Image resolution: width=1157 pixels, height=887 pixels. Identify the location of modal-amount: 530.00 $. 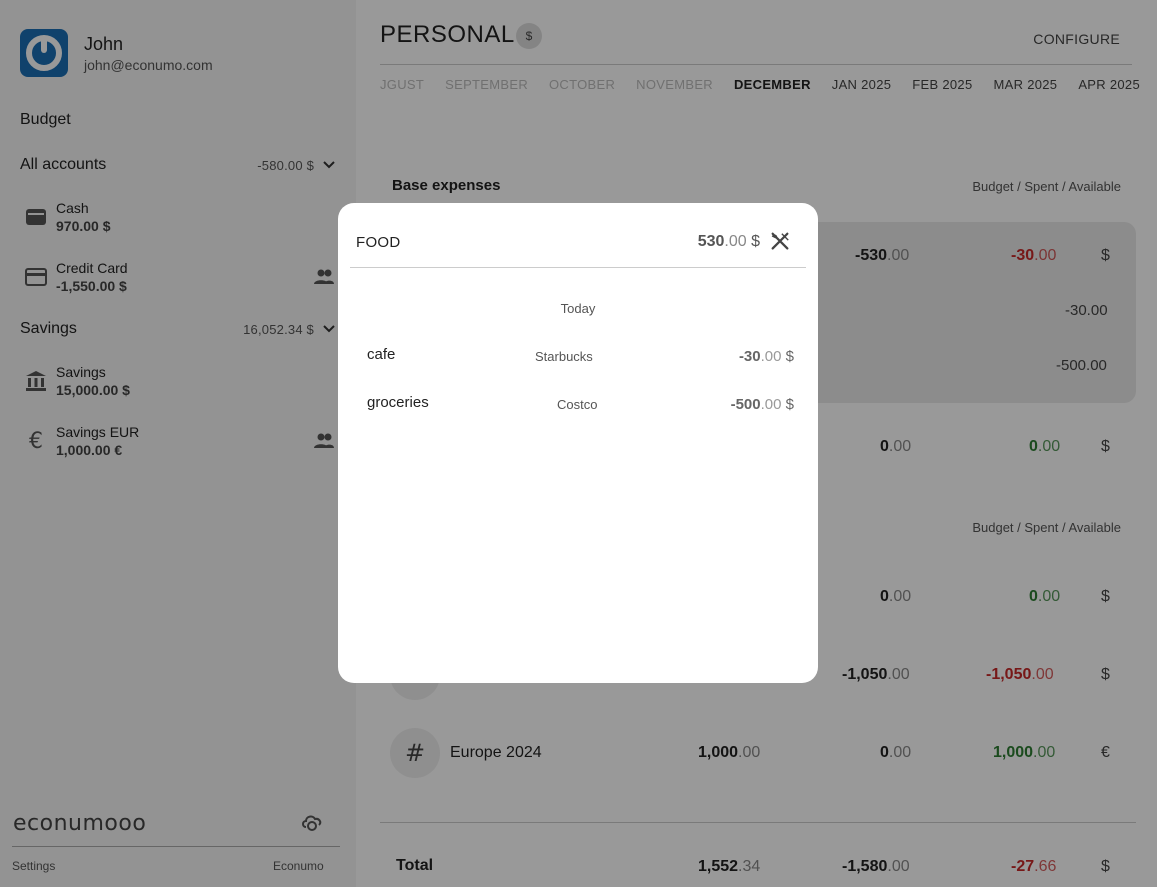
(728, 241).